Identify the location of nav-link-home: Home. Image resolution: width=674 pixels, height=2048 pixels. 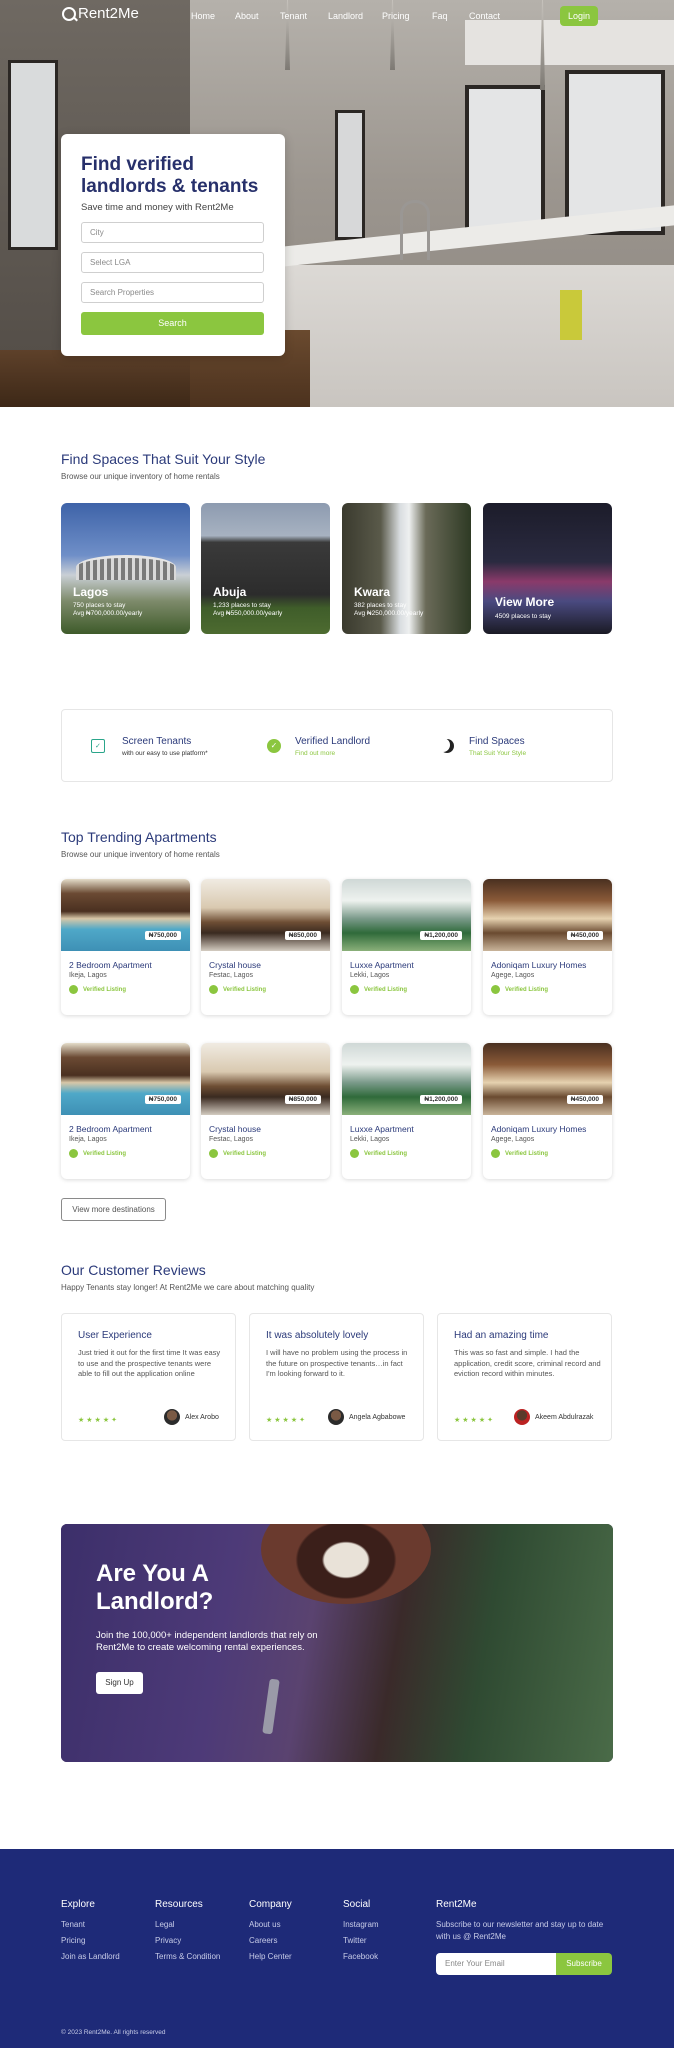
(203, 16).